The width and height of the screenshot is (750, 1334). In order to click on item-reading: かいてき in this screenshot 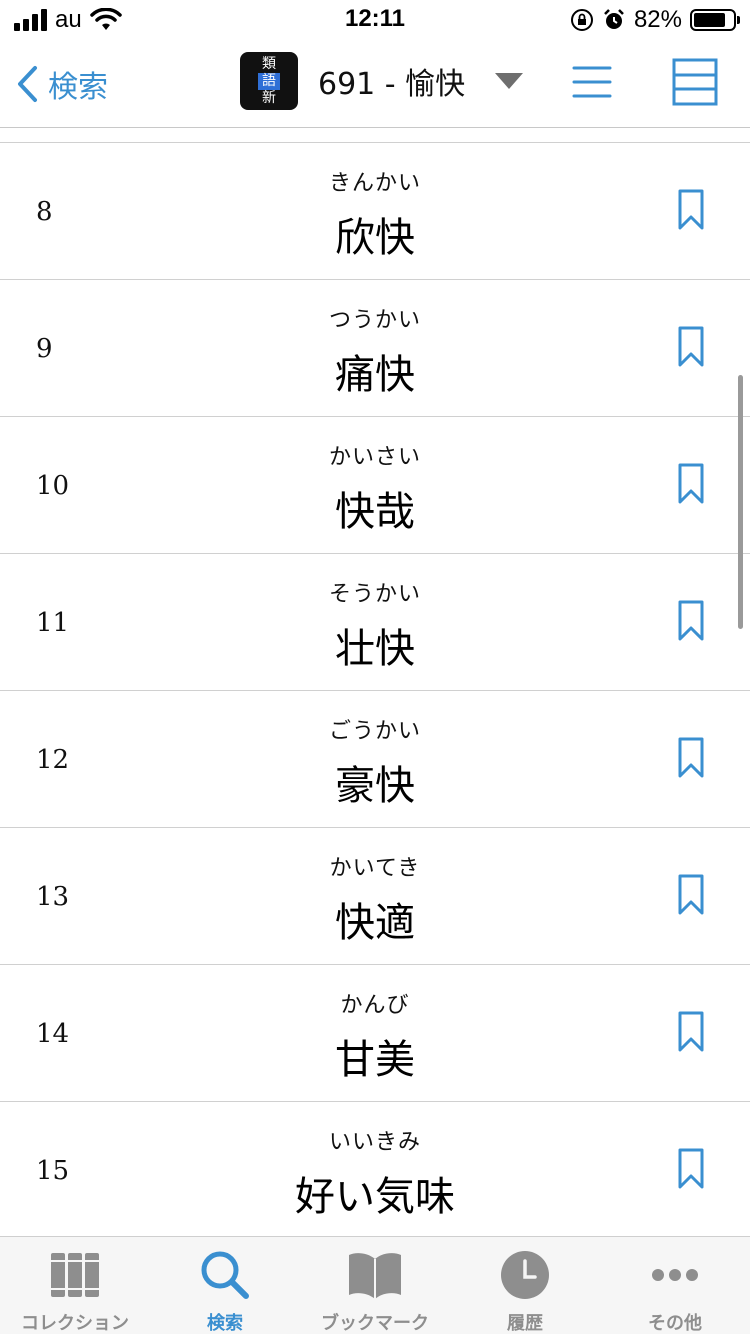, I will do `click(375, 868)`.